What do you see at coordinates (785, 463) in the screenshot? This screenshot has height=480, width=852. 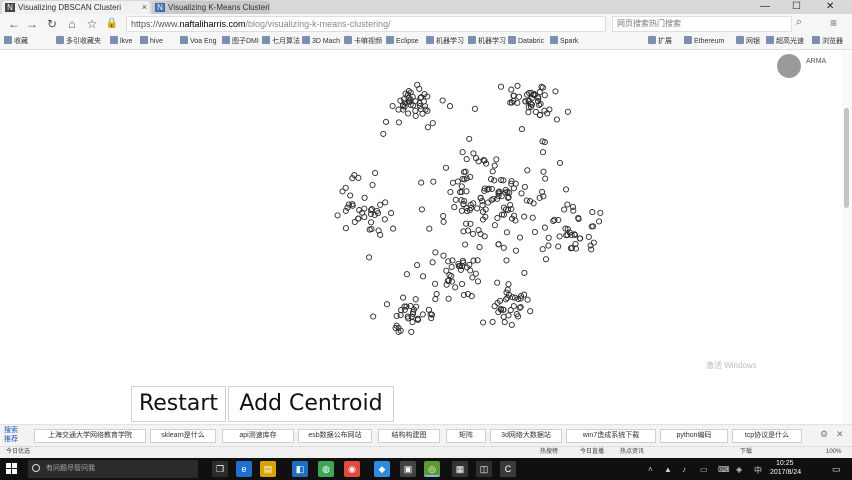 I see `clock-time: 10:25` at bounding box center [785, 463].